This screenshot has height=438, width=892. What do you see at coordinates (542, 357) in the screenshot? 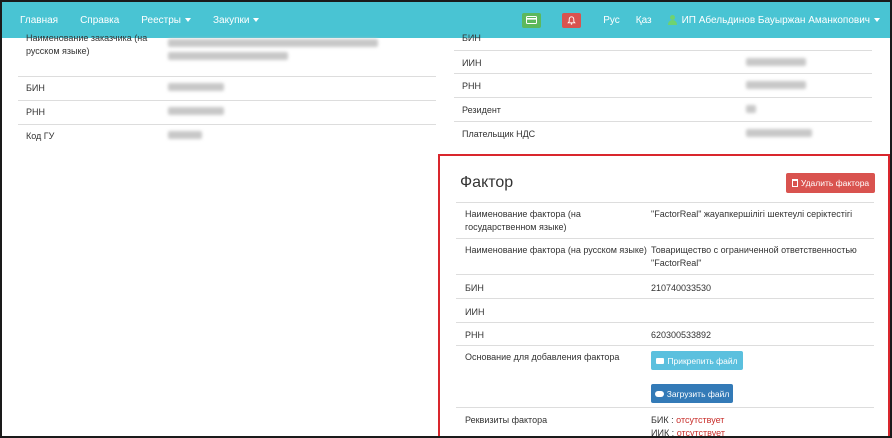
I see `factor-basis-label: Основание для добавления фактора` at bounding box center [542, 357].